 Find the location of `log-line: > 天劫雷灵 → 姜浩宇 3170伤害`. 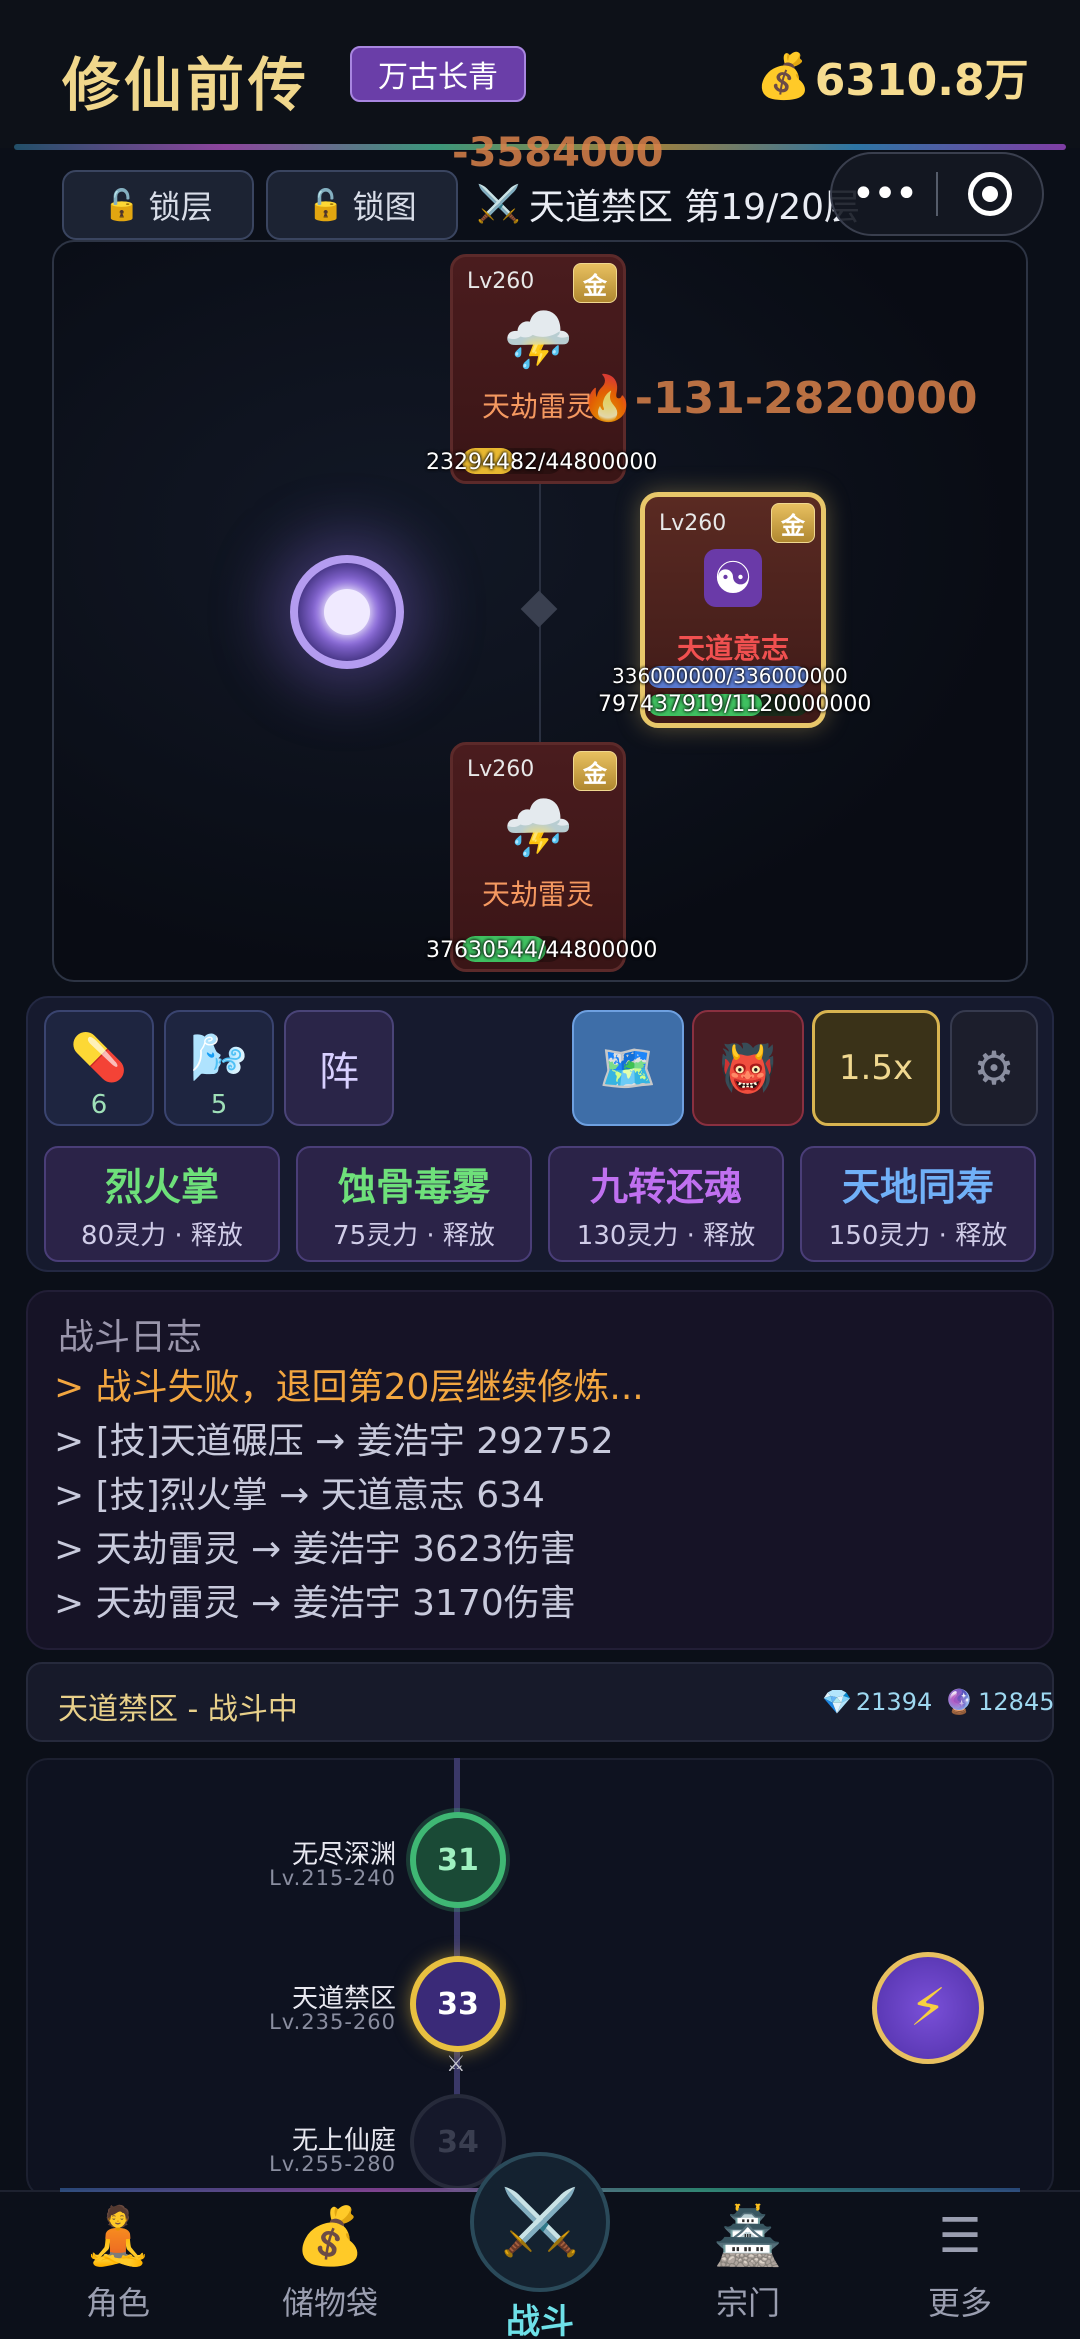

log-line: > 天劫雷灵 → 姜浩宇 3170伤害 is located at coordinates (315, 1603).